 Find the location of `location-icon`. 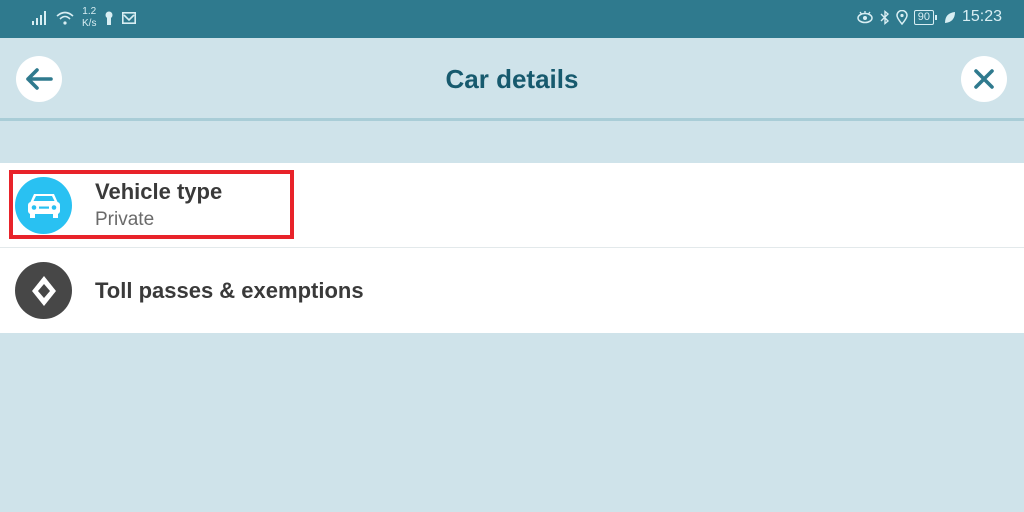

location-icon is located at coordinates (901, 17).